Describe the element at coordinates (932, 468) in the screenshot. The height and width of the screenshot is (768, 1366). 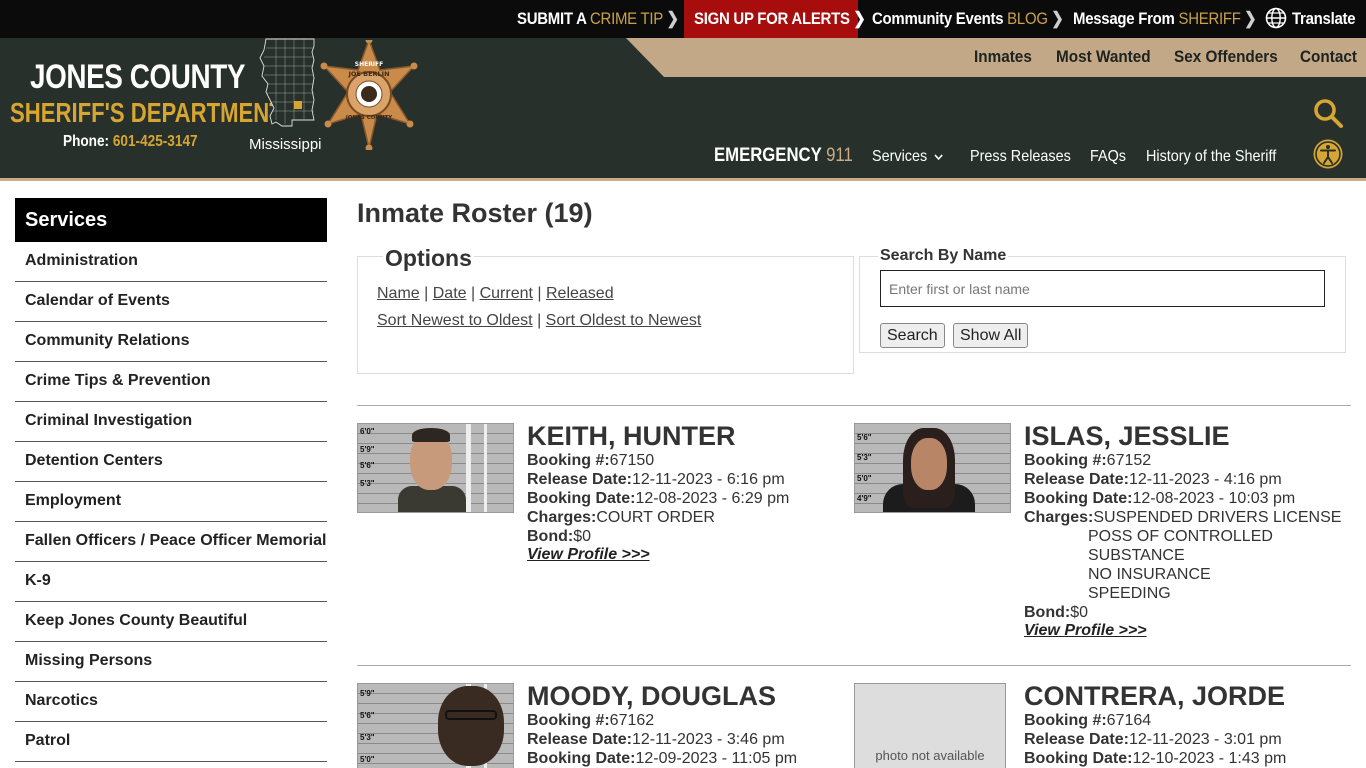
I see `inmate-photo: 5'6" 5'3" 5'0" 4'9"` at that location.